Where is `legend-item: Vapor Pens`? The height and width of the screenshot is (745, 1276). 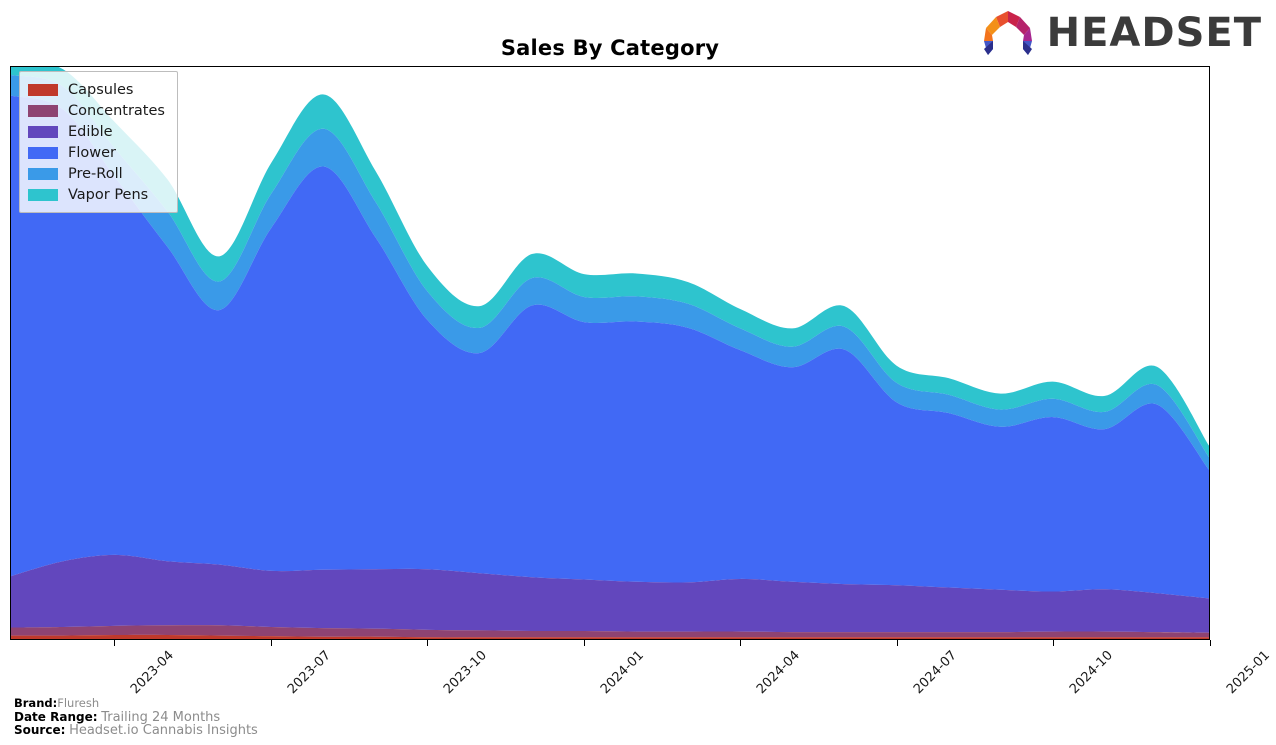 legend-item: Vapor Pens is located at coordinates (96, 194).